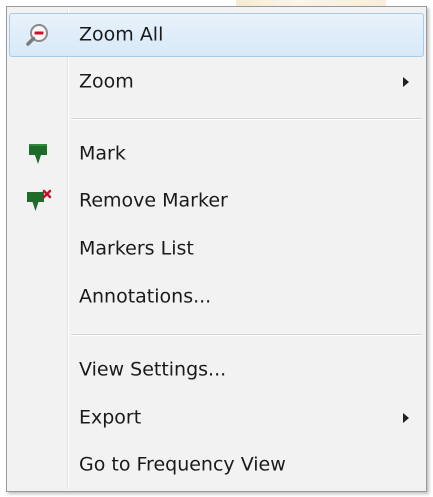 This screenshot has height=497, width=433. I want to click on menu-item-label: Remove Marker, so click(153, 200).